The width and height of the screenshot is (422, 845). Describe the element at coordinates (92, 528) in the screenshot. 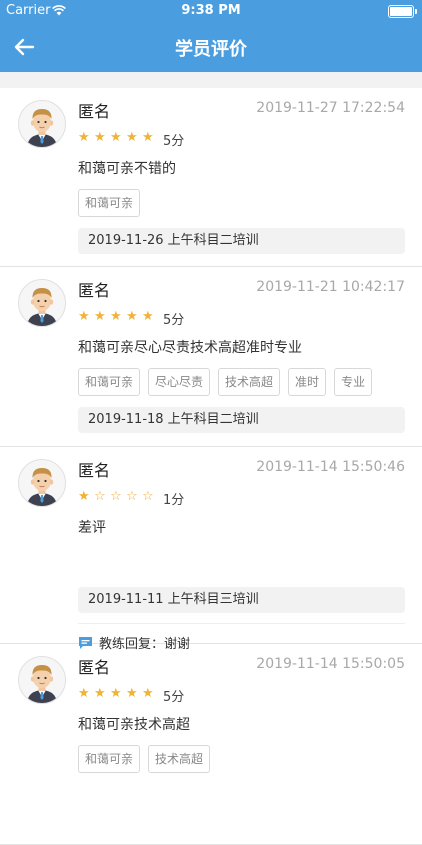

I see `review-comment: 差评` at that location.